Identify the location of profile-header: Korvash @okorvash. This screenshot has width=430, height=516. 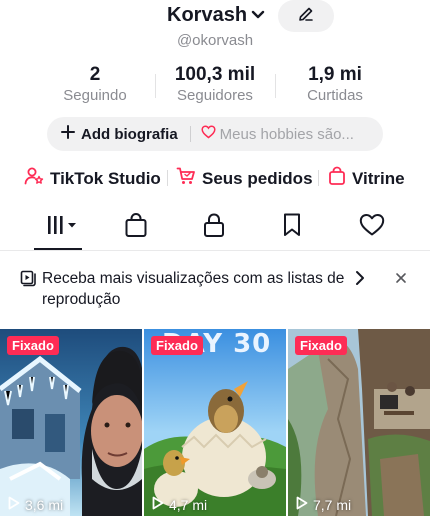
(215, 30).